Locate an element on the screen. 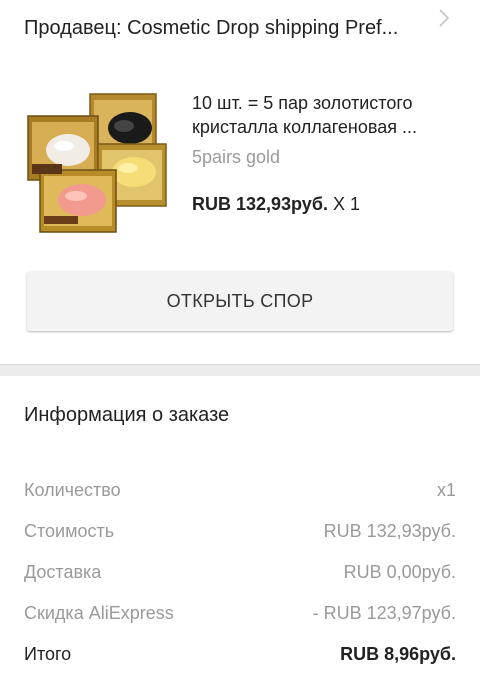  summary-row-shipping: Доставка RUB 0,00руб. is located at coordinates (240, 580).